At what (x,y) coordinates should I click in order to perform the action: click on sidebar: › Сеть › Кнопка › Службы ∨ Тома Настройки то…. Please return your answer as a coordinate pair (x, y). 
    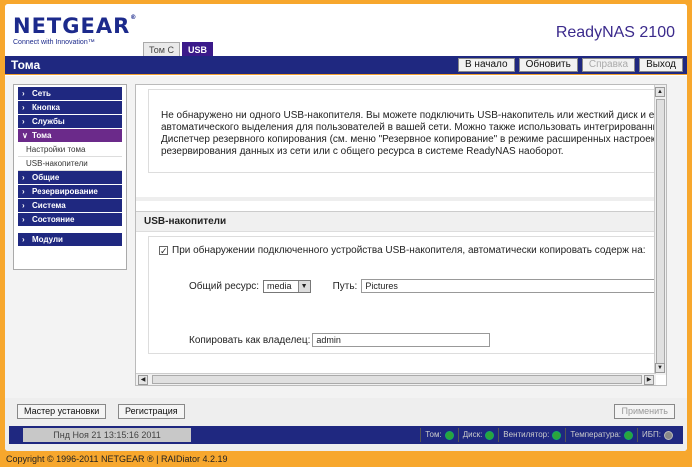
    Looking at the image, I should click on (70, 177).